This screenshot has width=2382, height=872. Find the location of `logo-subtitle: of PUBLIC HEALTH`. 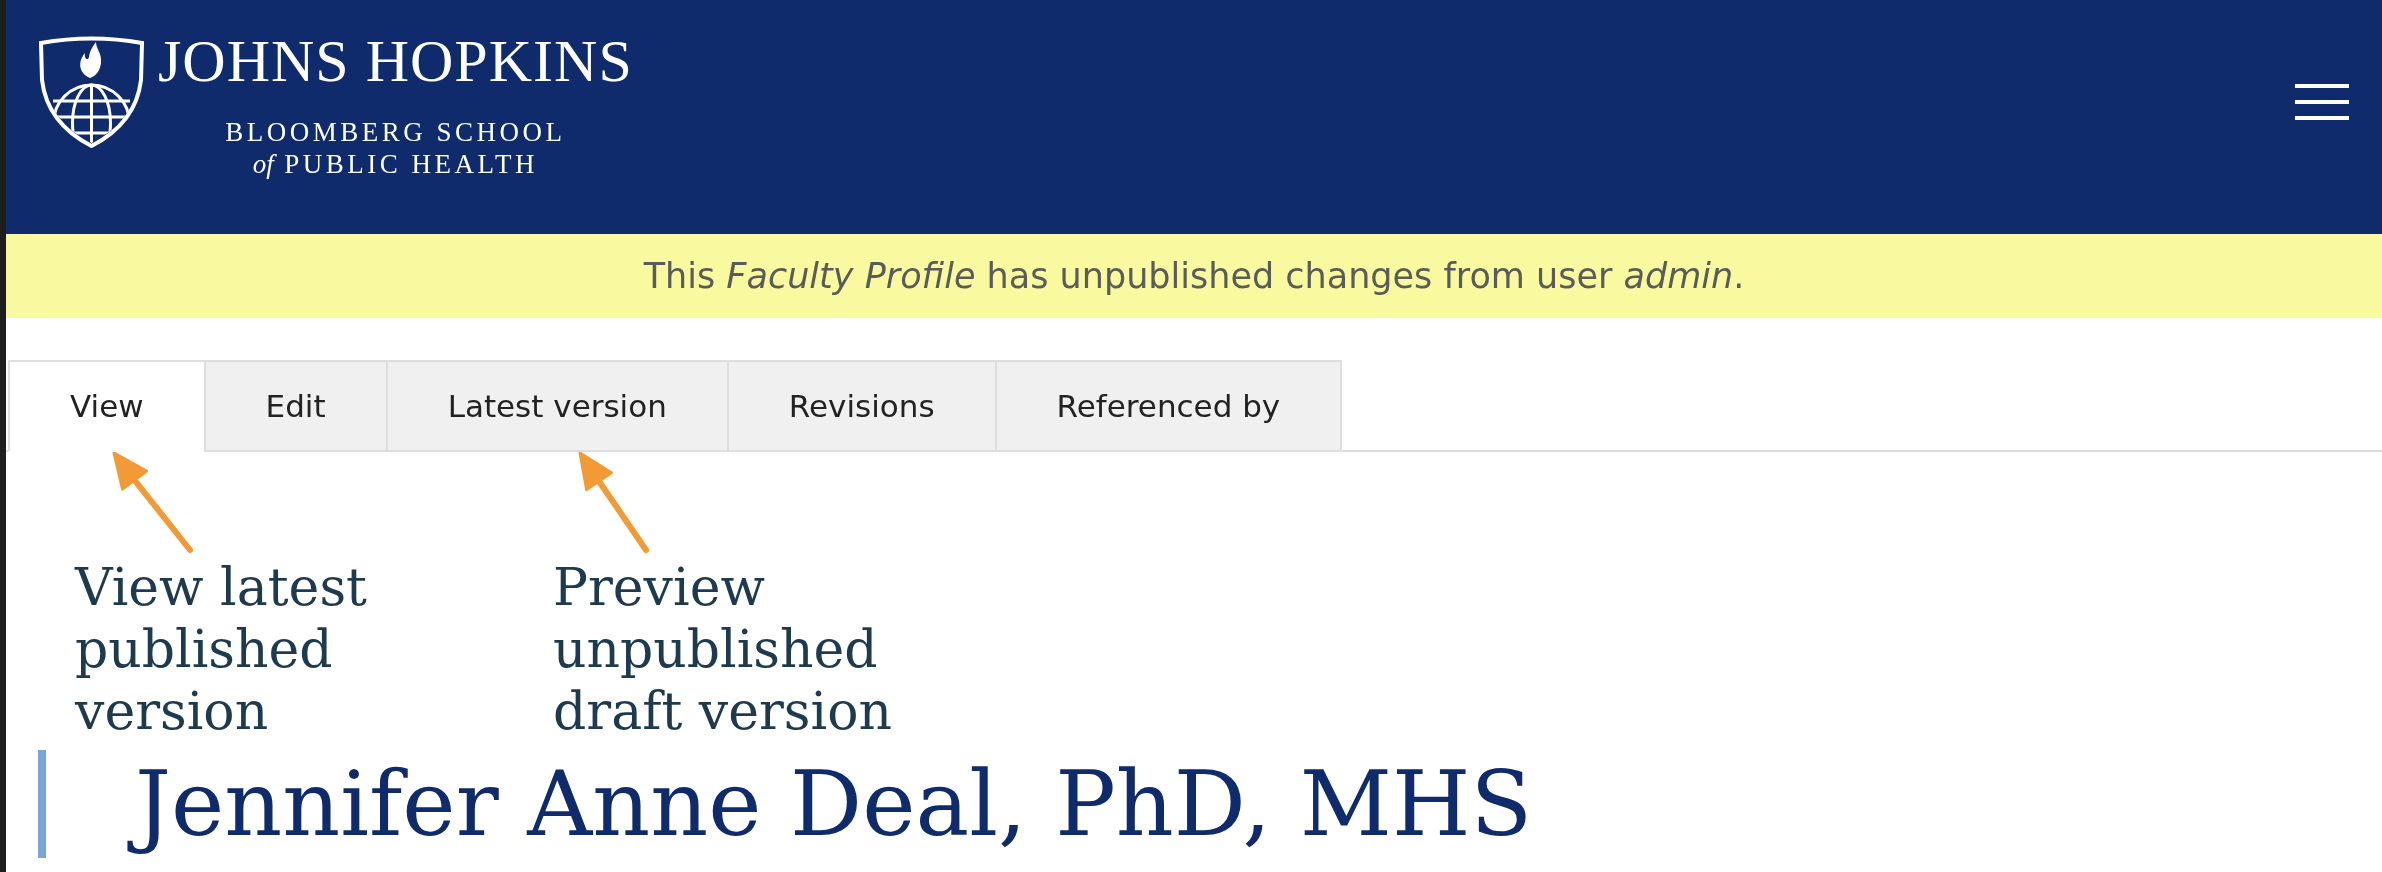

logo-subtitle: of PUBLIC HEALTH is located at coordinates (395, 164).